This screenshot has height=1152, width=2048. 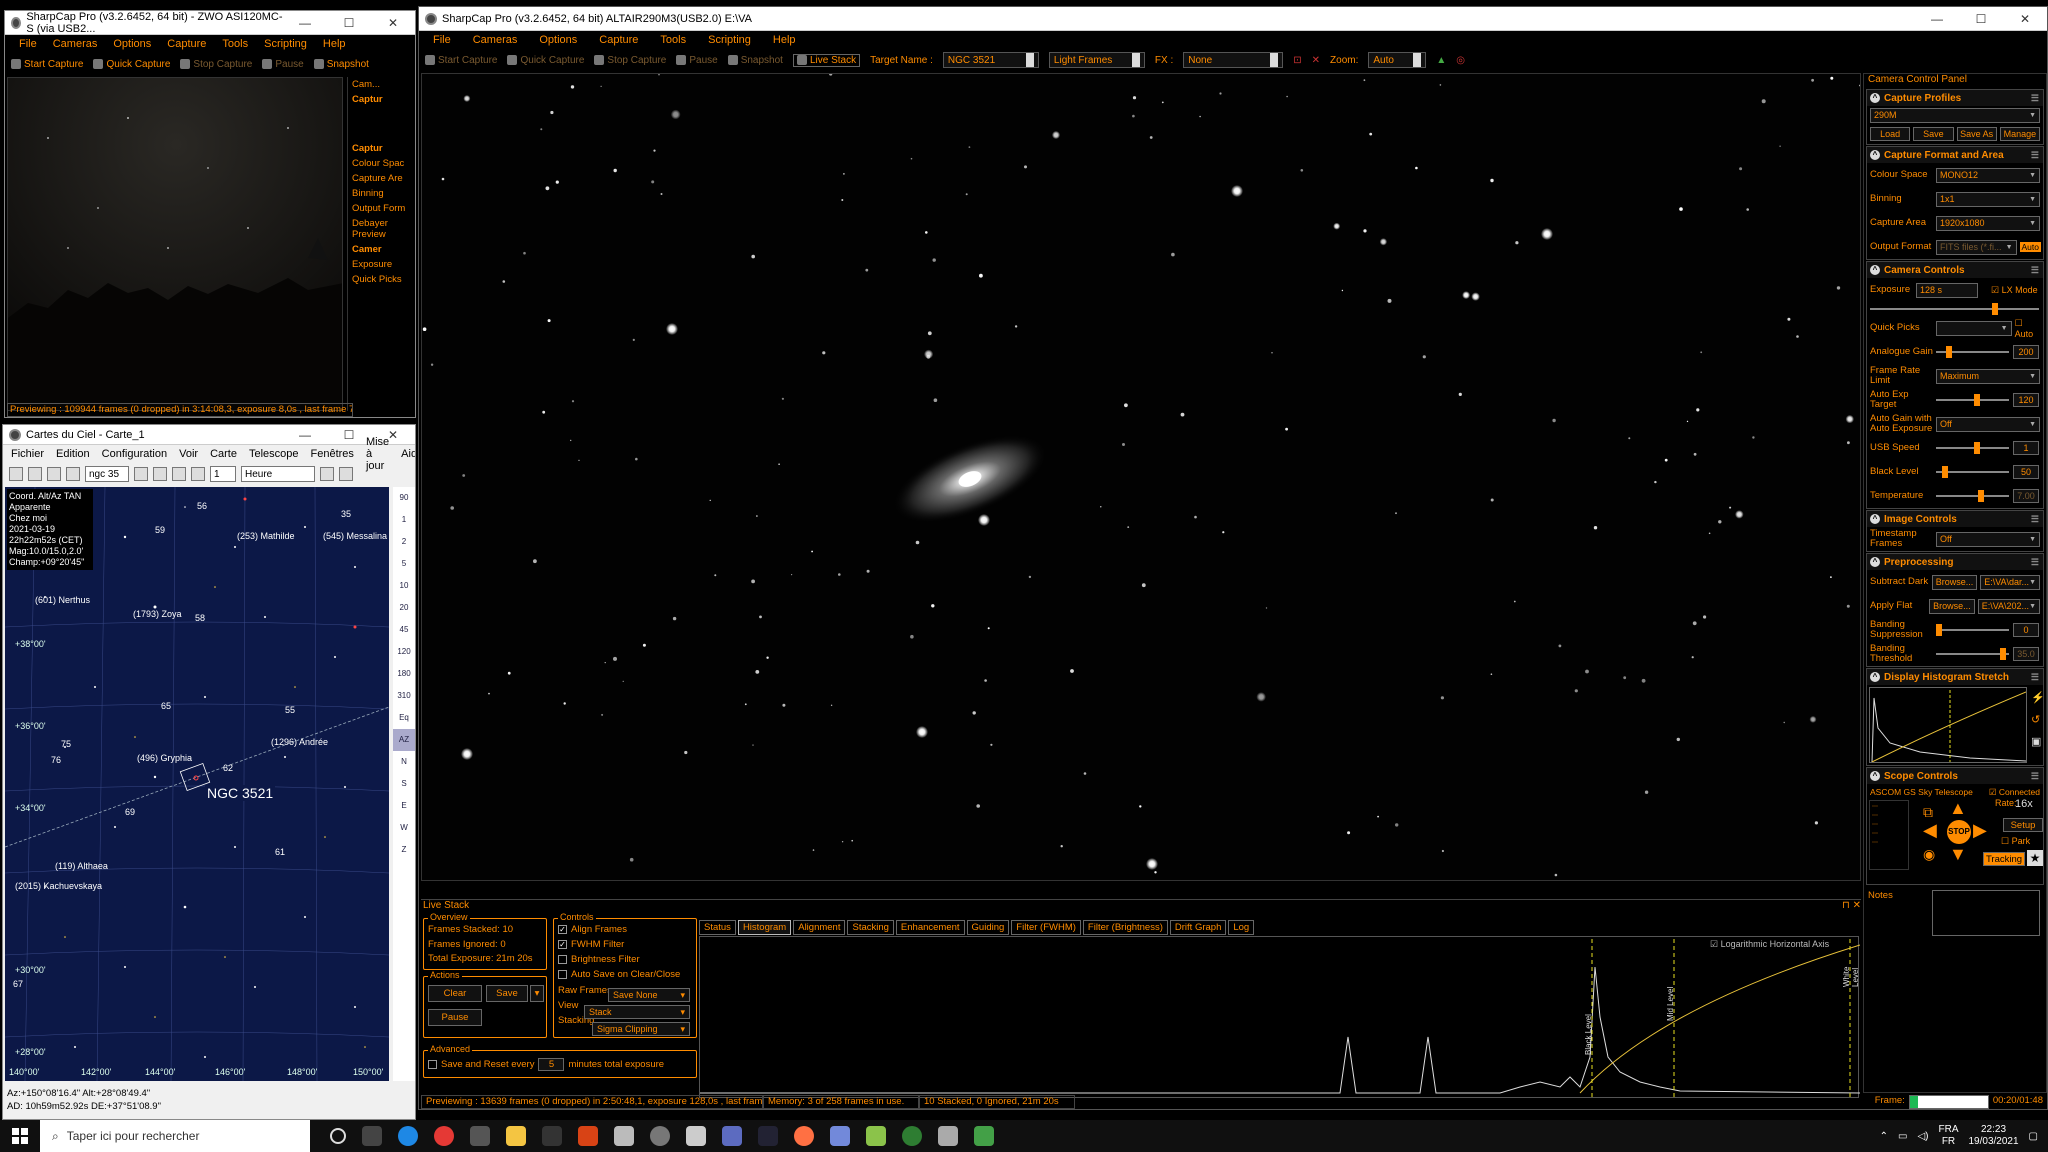 What do you see at coordinates (2026, 448) in the screenshot?
I see `usb-speed-value: 1` at bounding box center [2026, 448].